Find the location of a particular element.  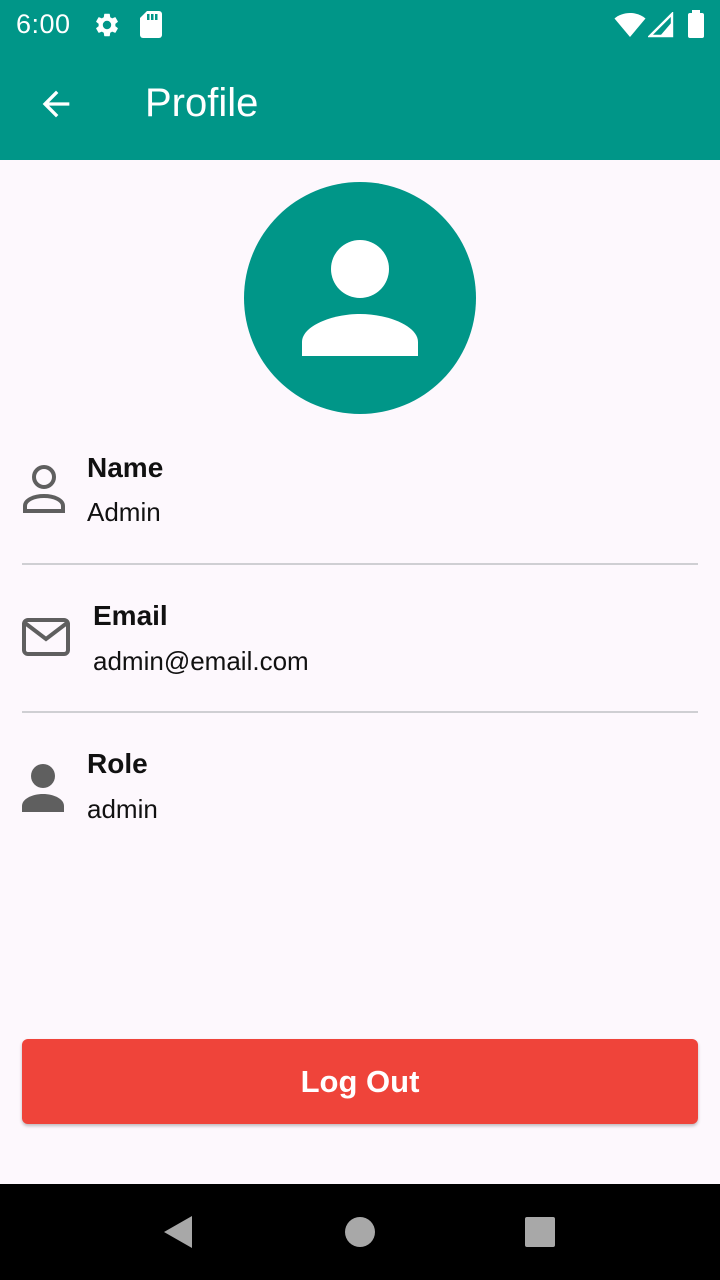

back-button is located at coordinates (56, 104).